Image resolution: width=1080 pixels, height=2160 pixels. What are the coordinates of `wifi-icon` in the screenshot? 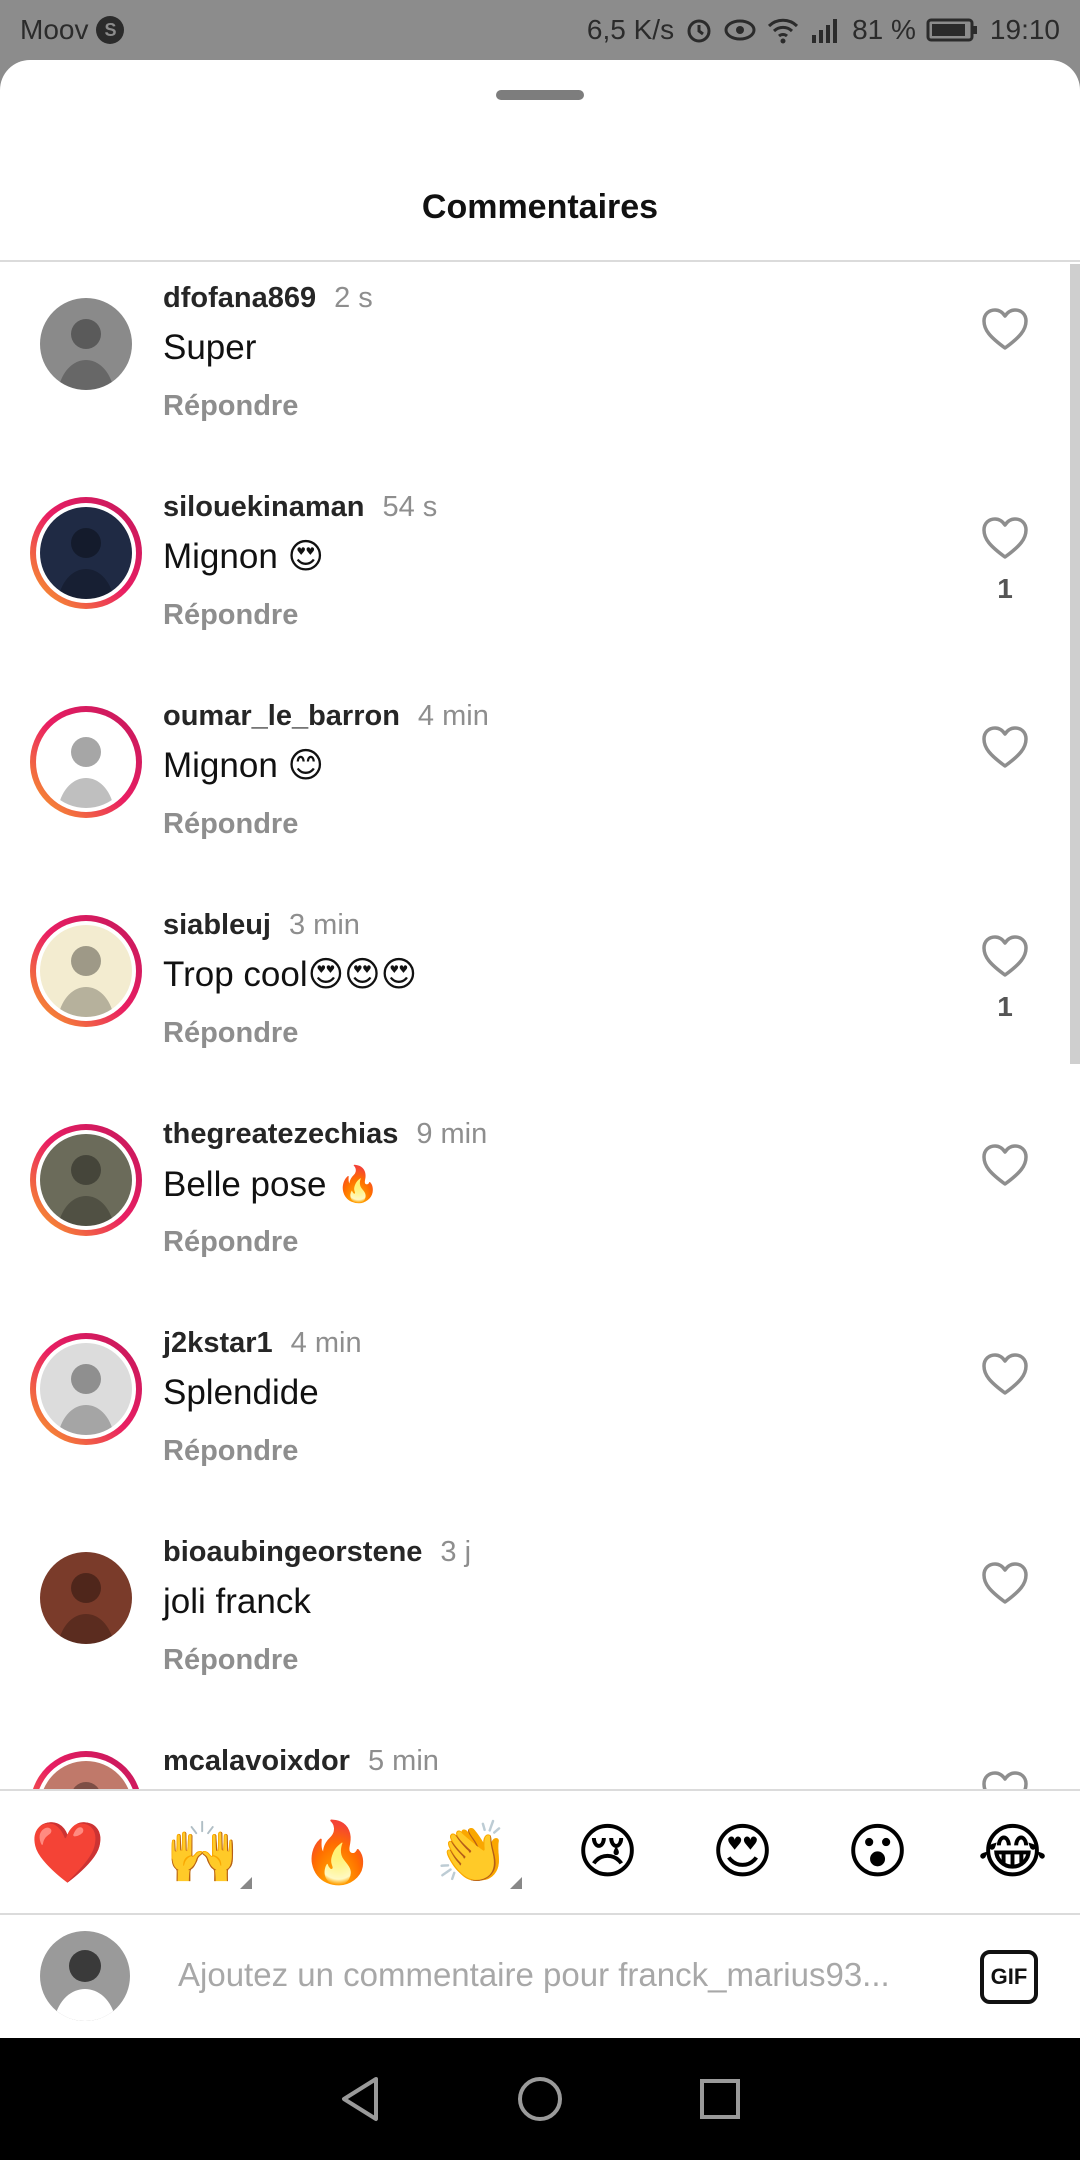 It's located at (783, 30).